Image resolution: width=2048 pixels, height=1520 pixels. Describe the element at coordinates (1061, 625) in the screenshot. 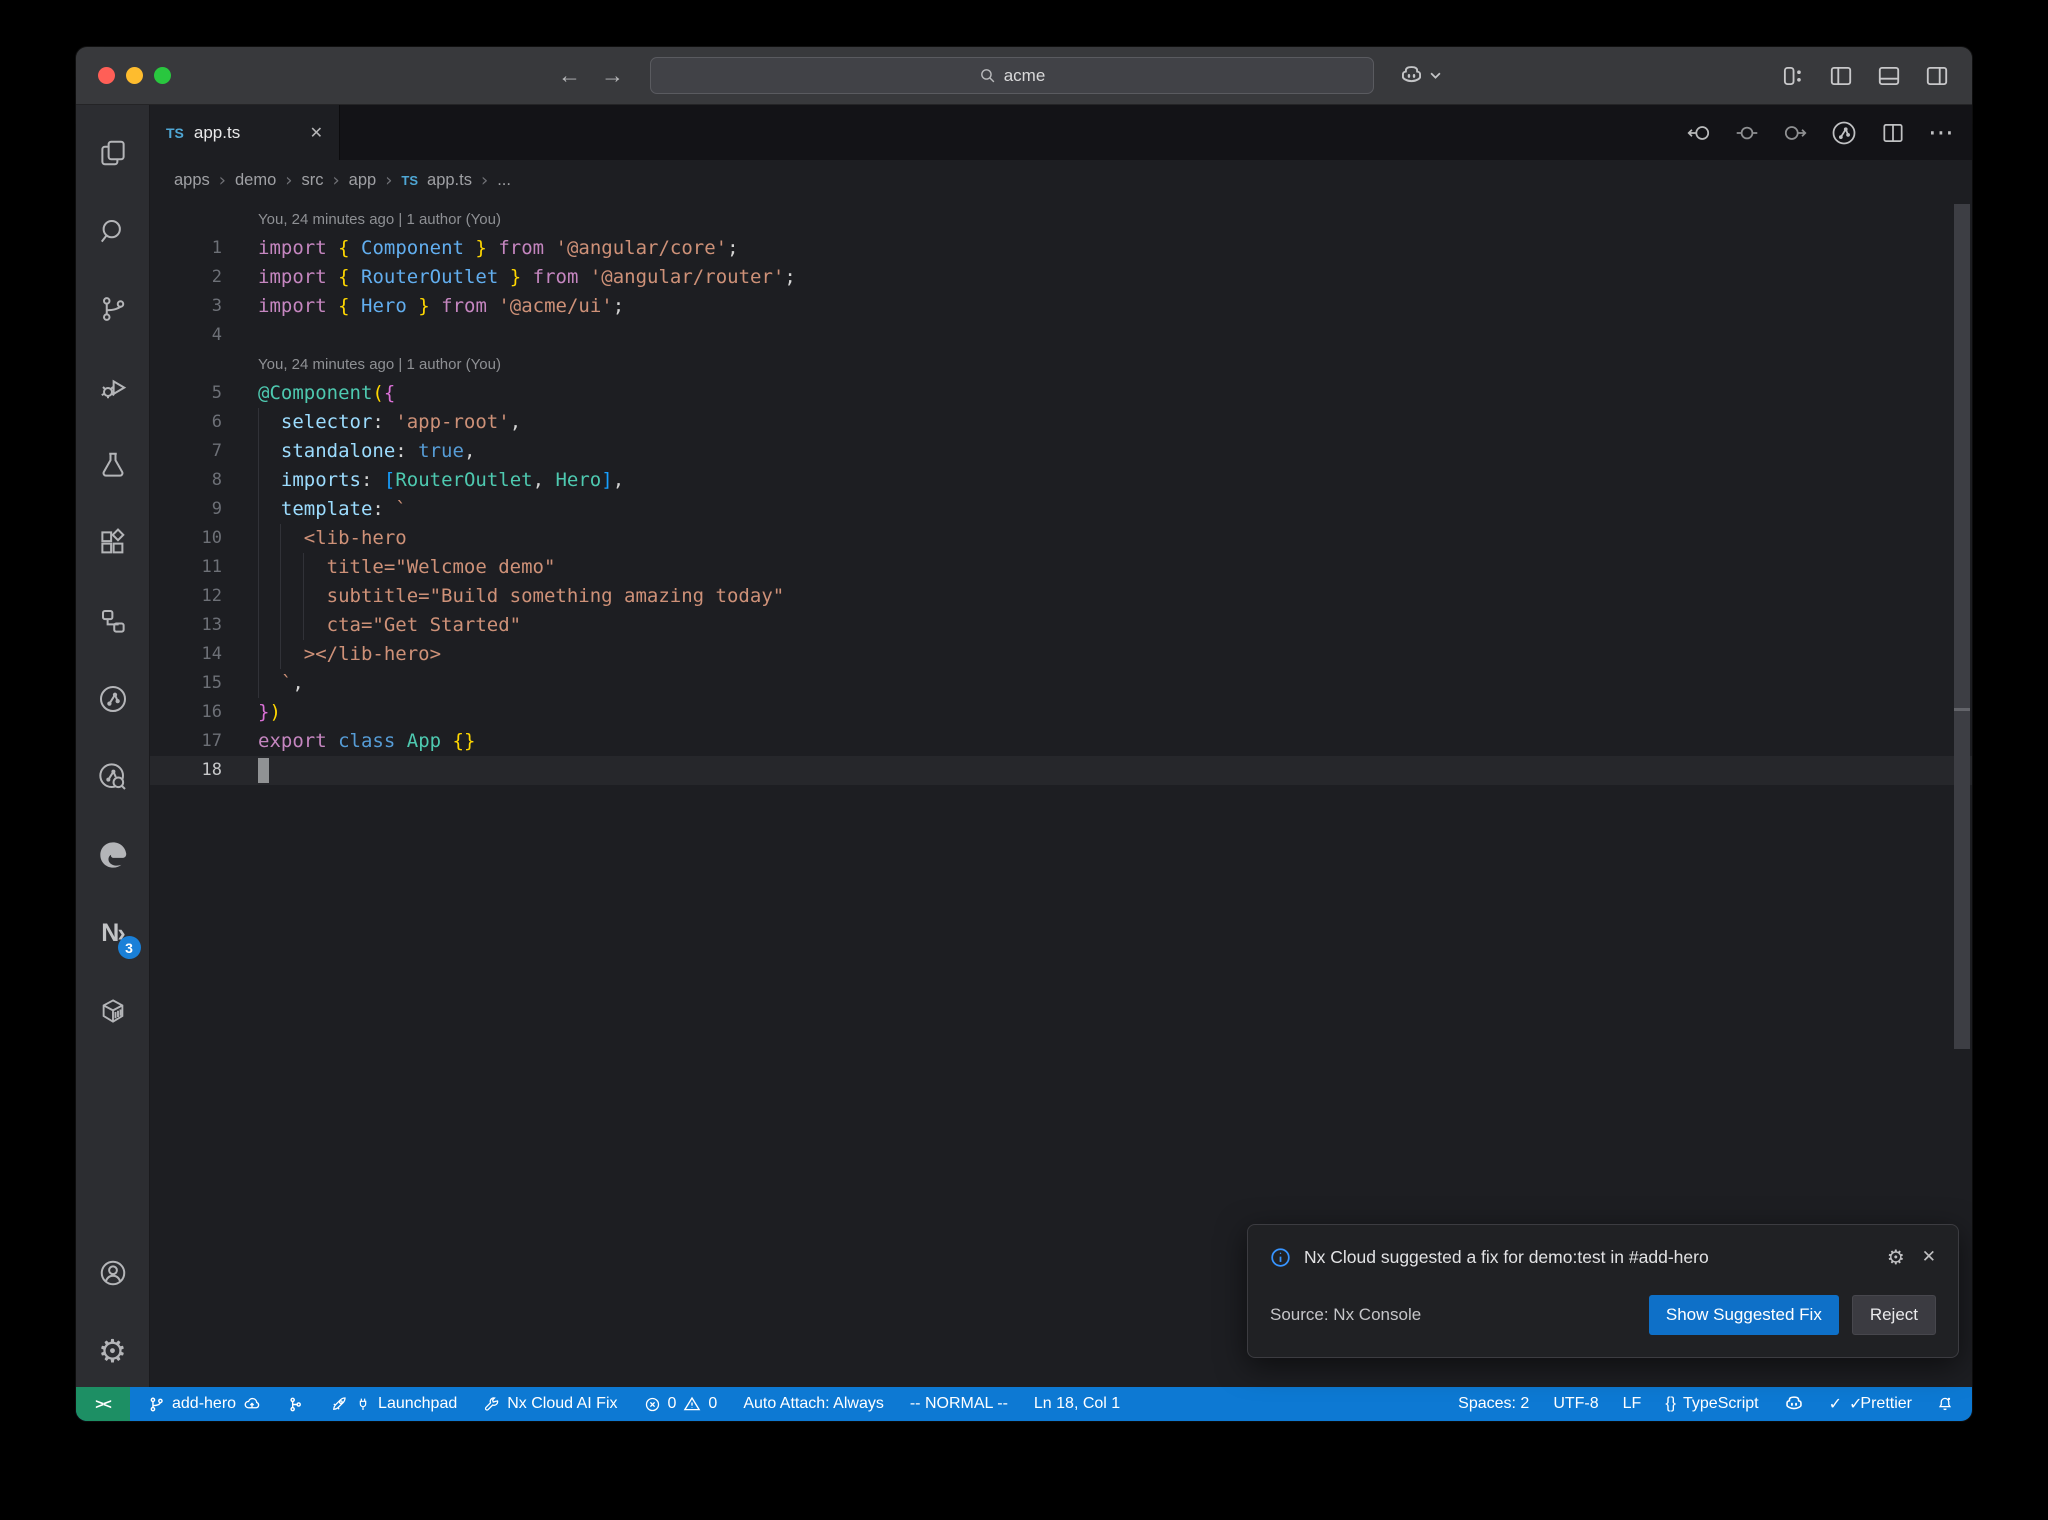

I see `code-row: 13 cta="Get Started"` at that location.